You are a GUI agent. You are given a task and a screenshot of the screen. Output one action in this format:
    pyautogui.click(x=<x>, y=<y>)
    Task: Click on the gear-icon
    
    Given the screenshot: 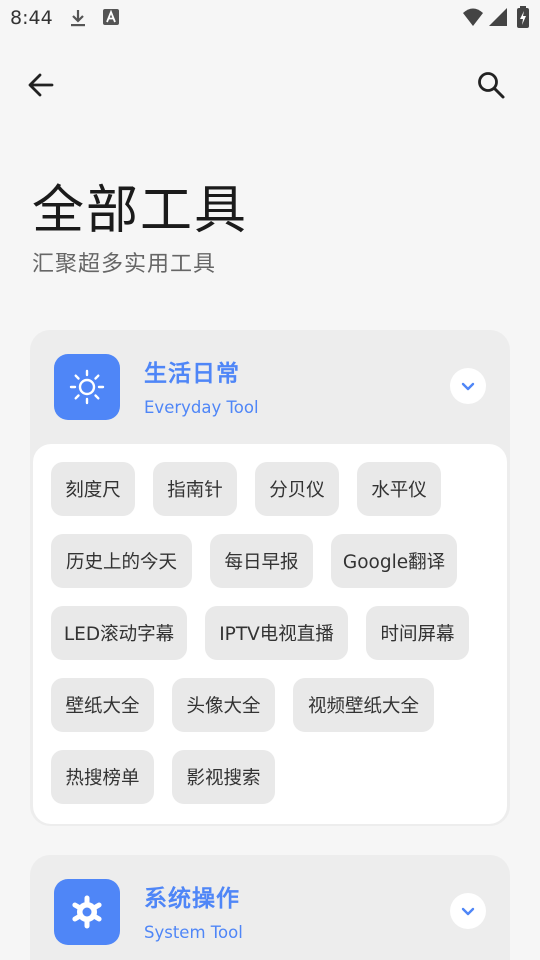 What is the action you would take?
    pyautogui.click(x=87, y=912)
    